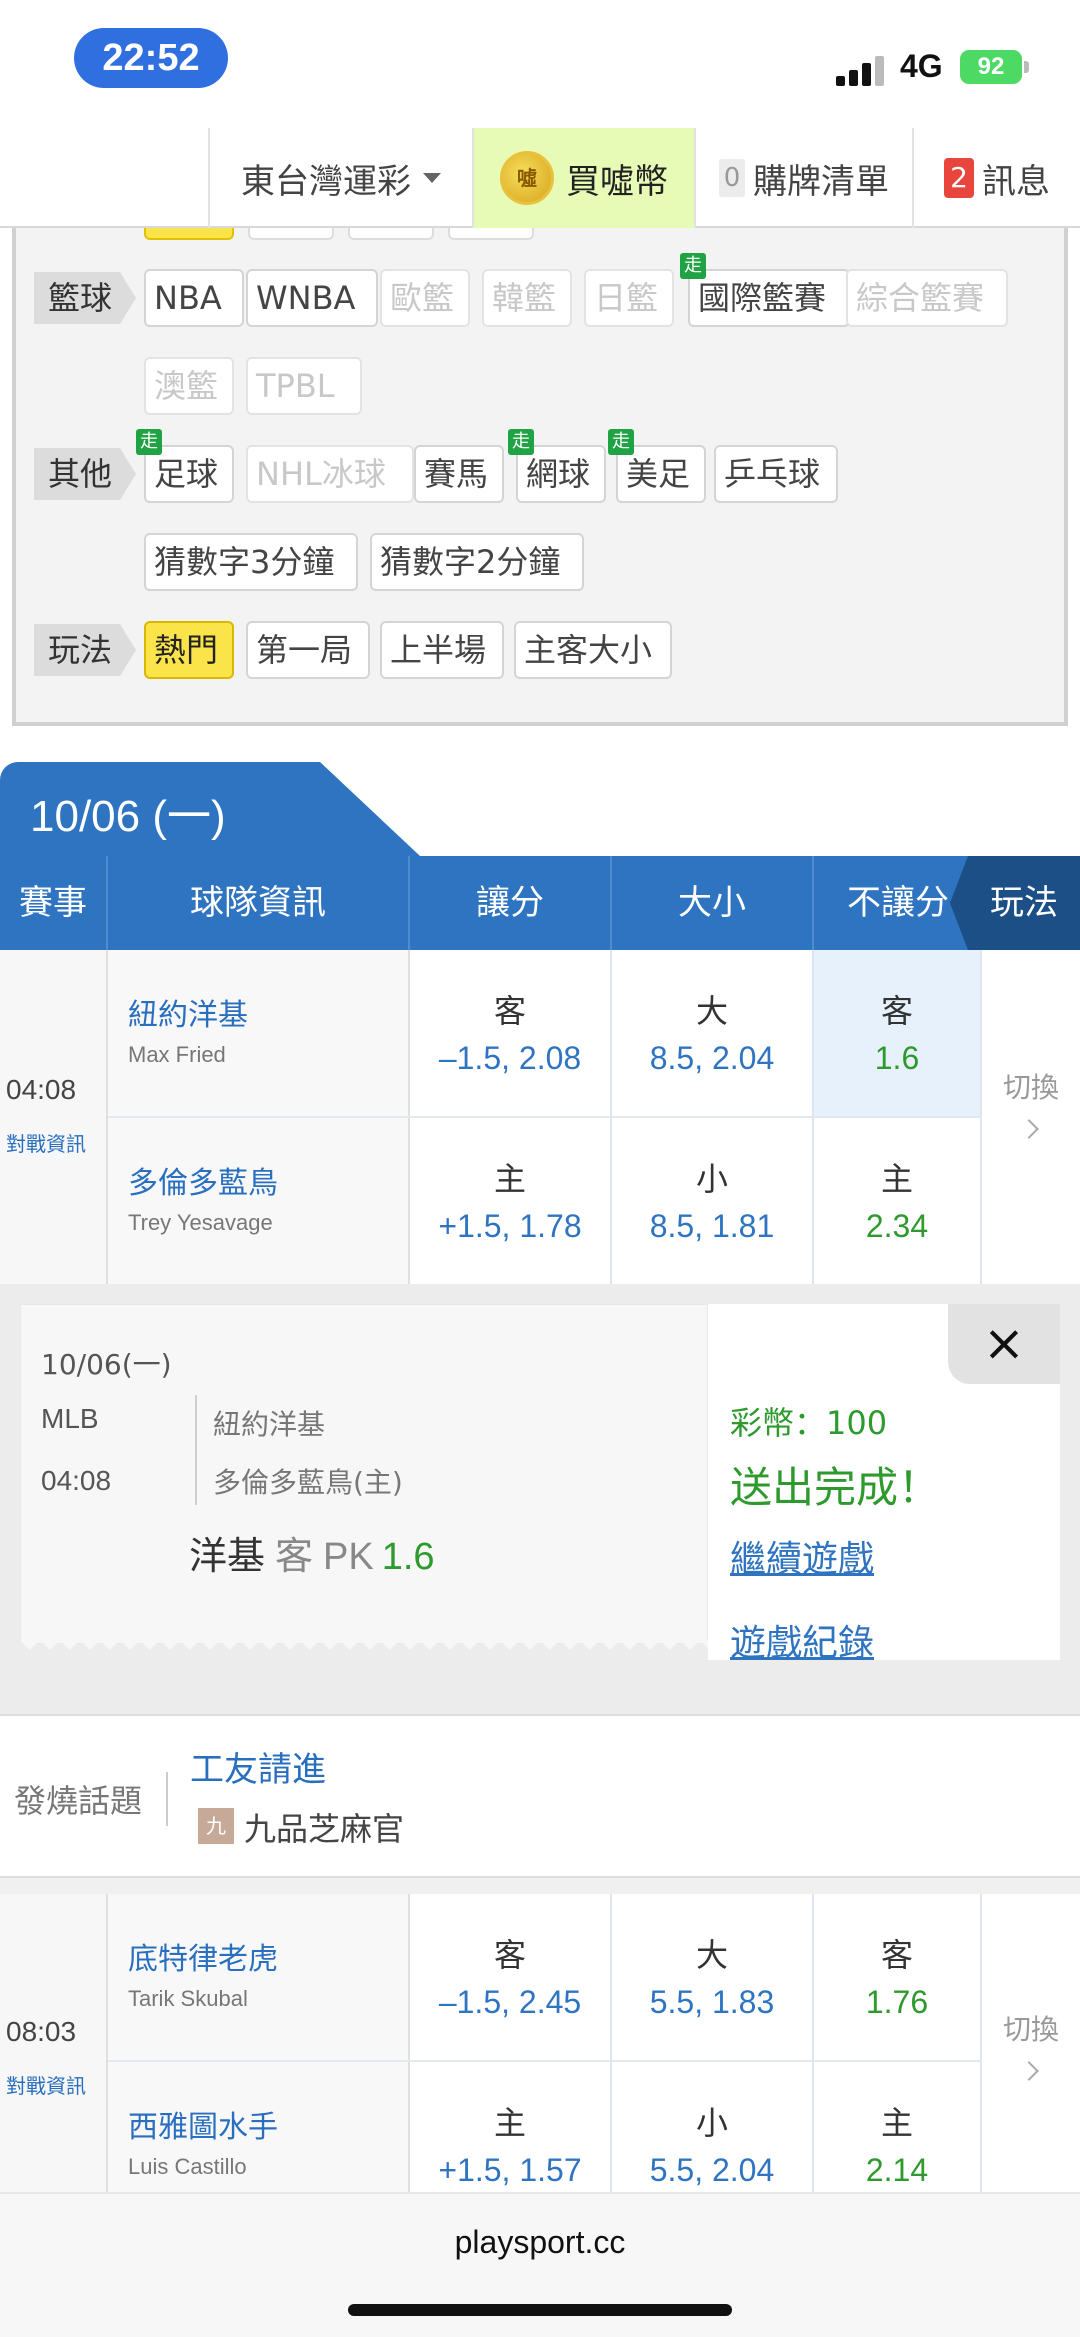 This screenshot has width=1080, height=2337. What do you see at coordinates (996, 178) in the screenshot?
I see `messages-button: 2 訊息` at bounding box center [996, 178].